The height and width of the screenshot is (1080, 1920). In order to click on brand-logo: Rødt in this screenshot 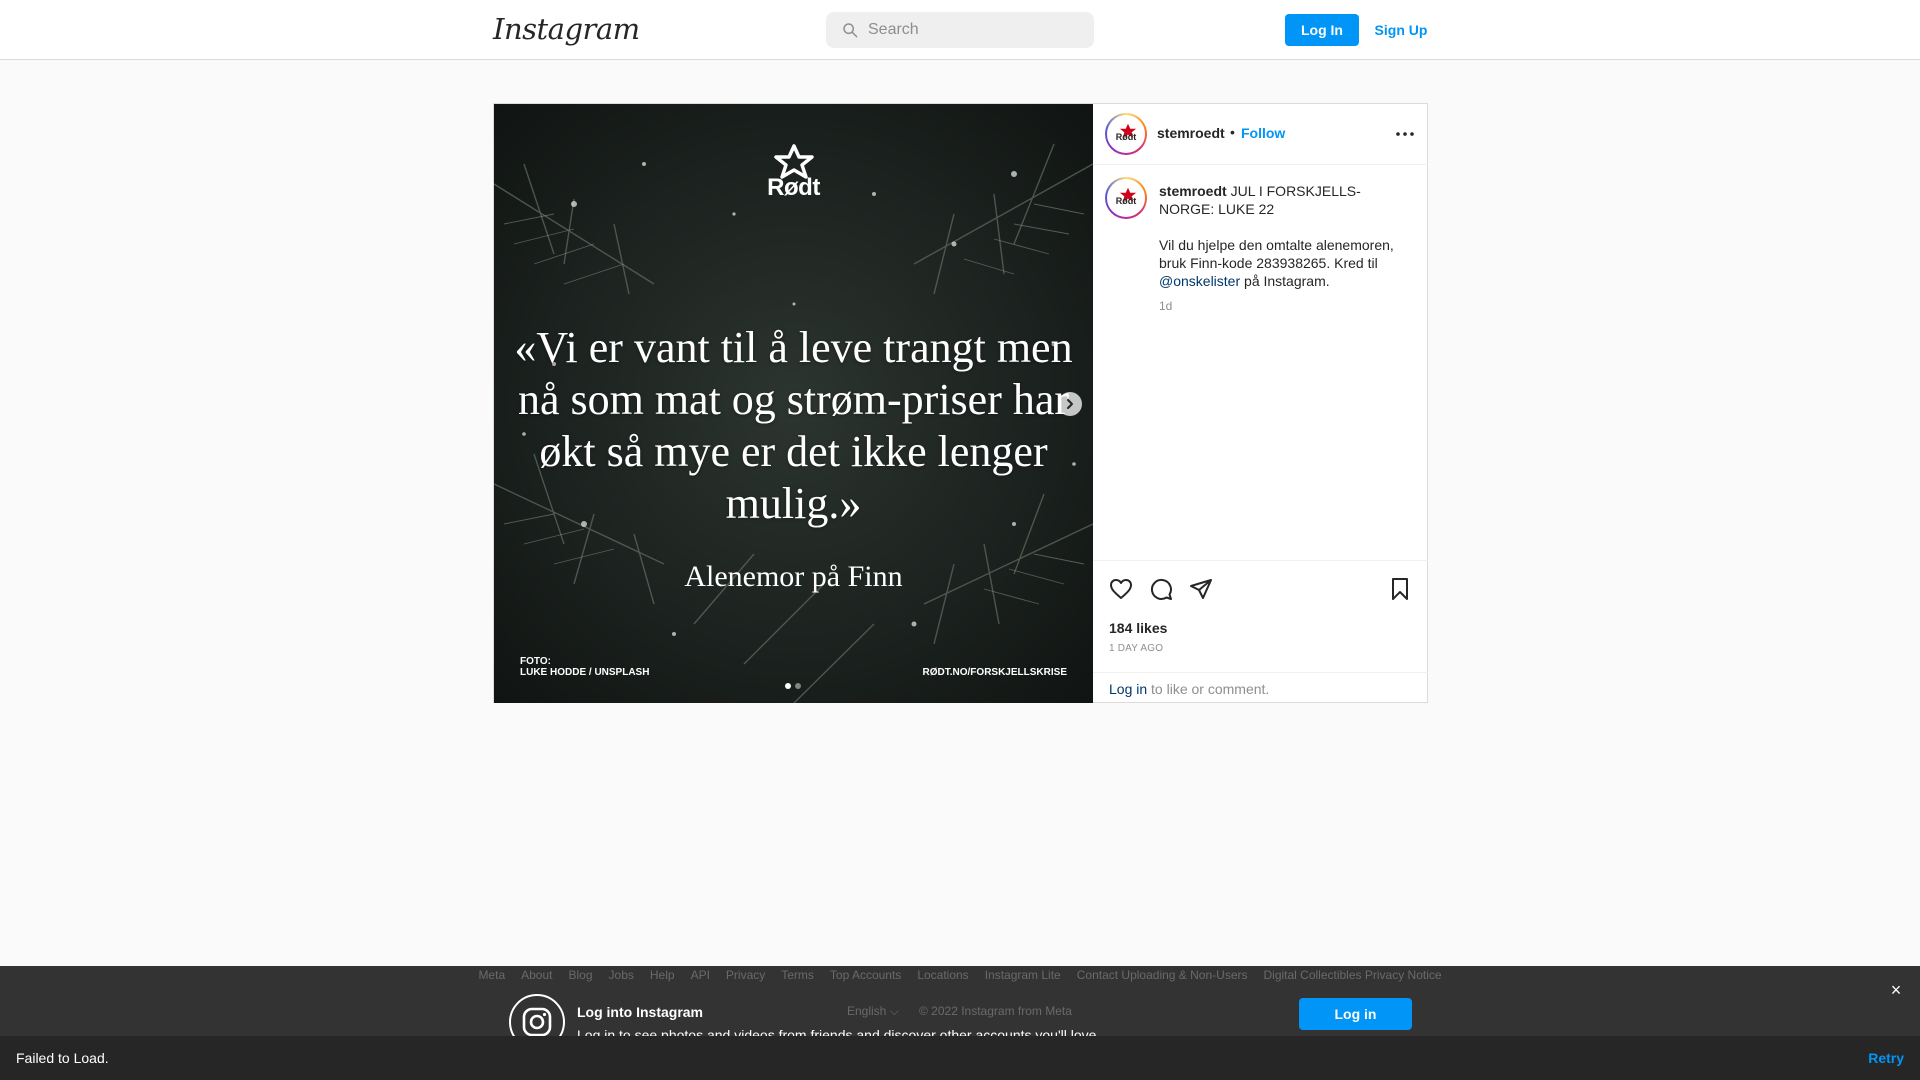, I will do `click(793, 173)`.